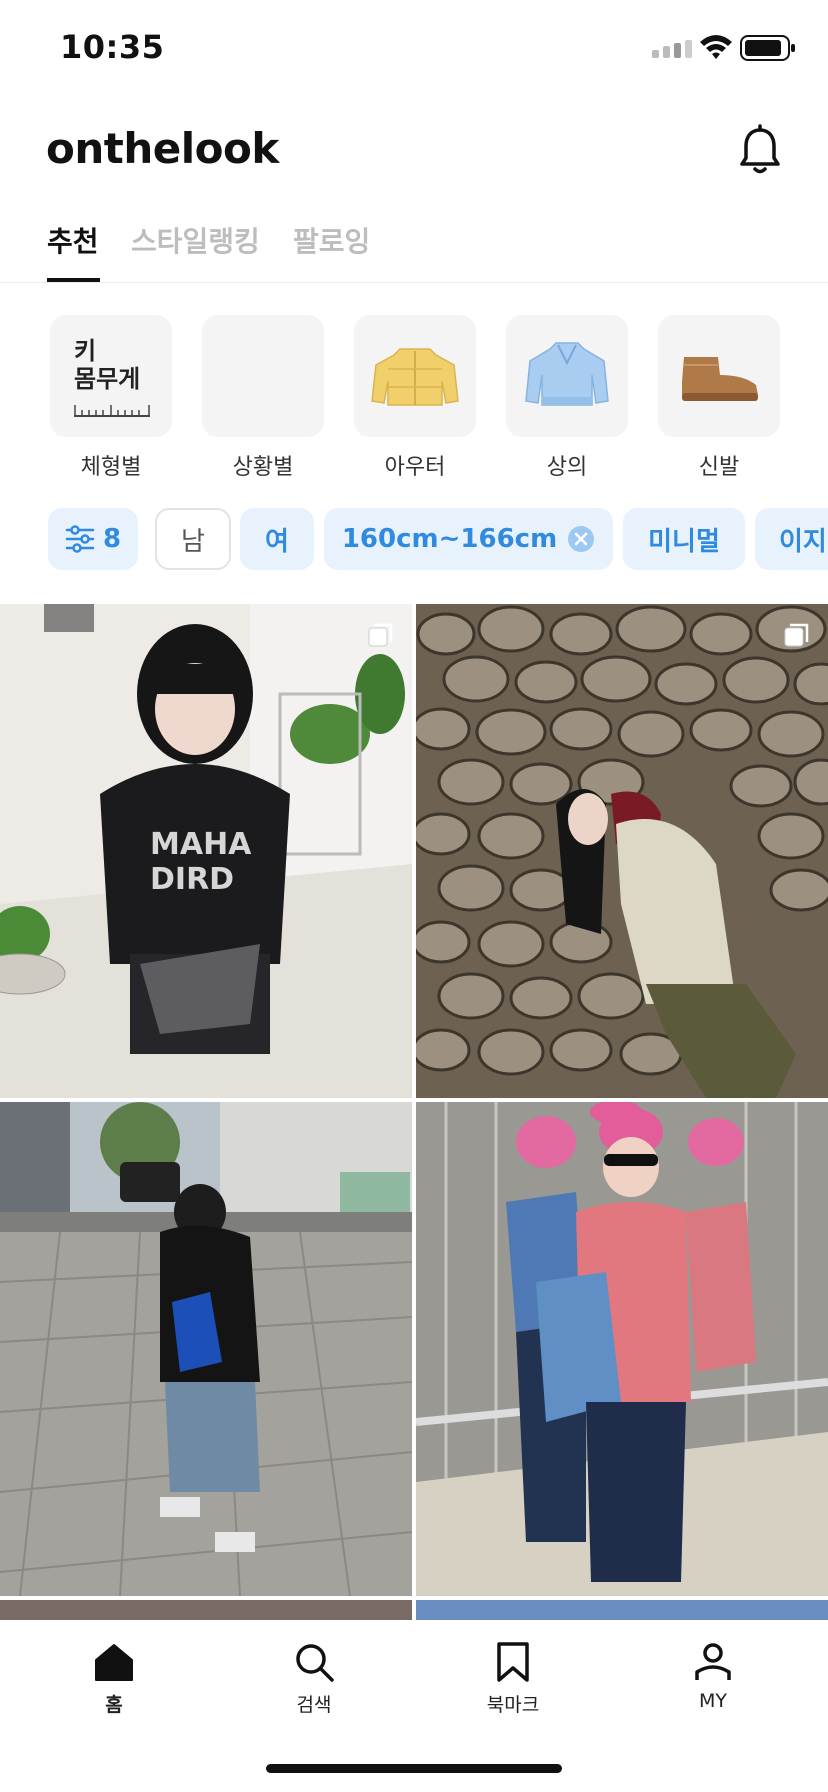  I want to click on category-label: 아우터, so click(415, 467).